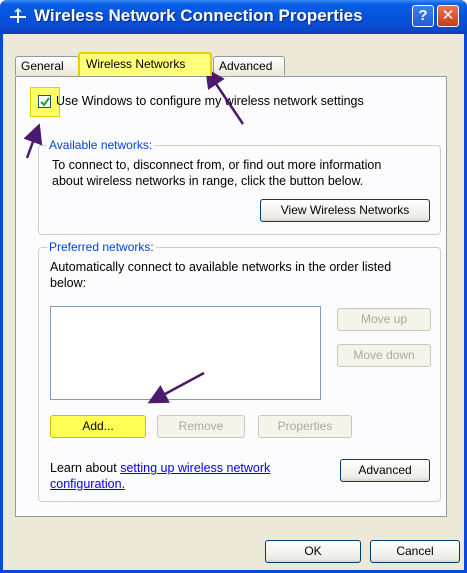 The image size is (467, 573). I want to click on move-down-button: Move down, so click(384, 355).